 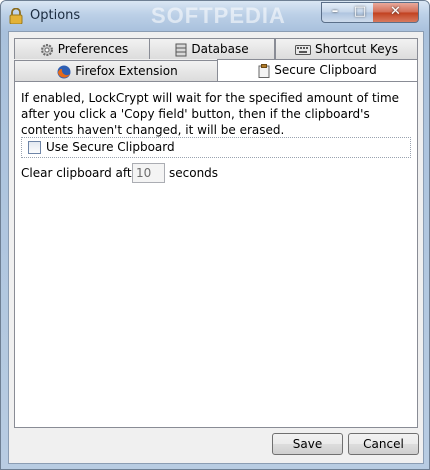 I want to click on lock-icon, so click(x=16, y=16).